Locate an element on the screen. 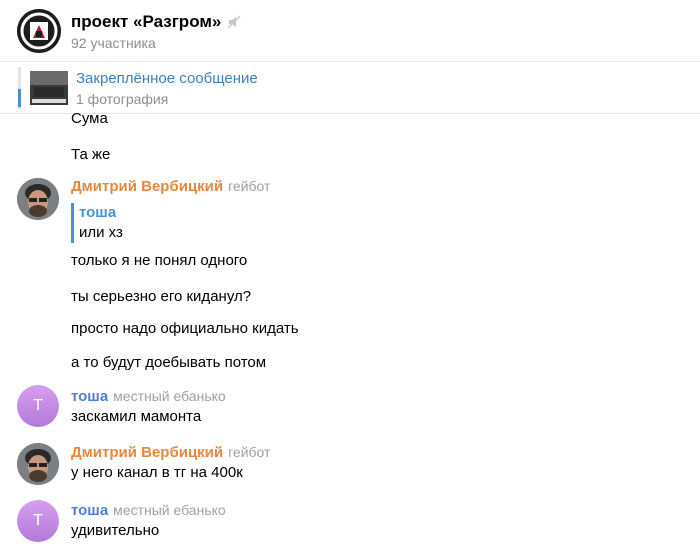  pinned-indicator-active is located at coordinates (19, 98).